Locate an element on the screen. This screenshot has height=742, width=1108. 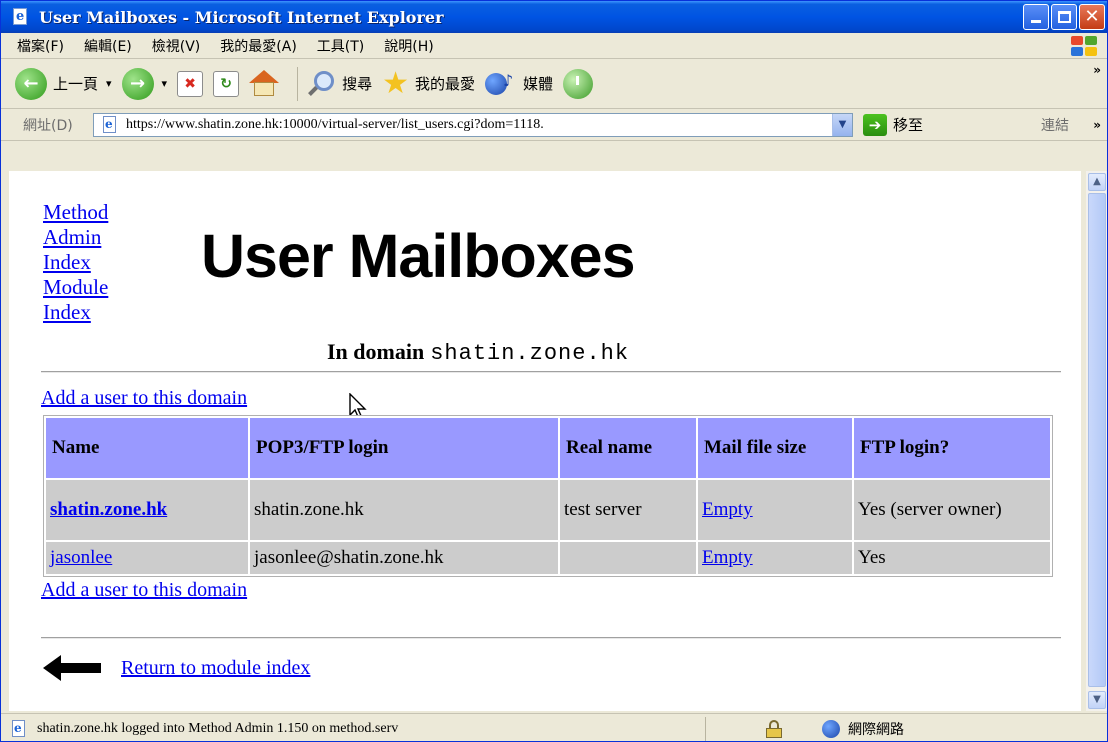
cell-login: shatin.zone.hk is located at coordinates (404, 510).